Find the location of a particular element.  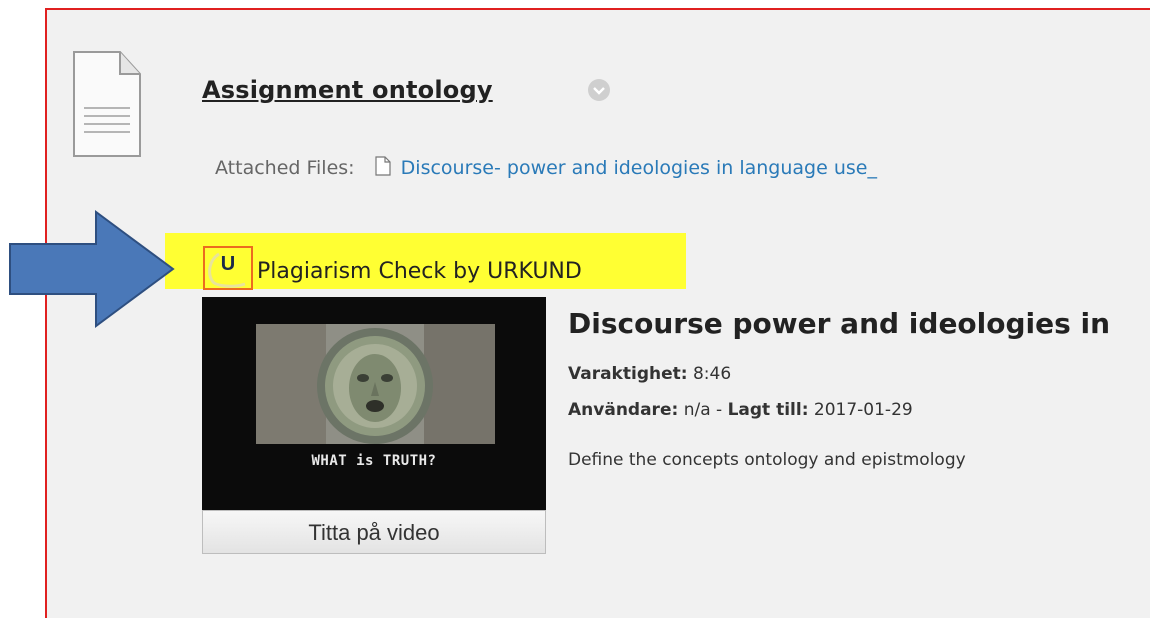

video-thumbnail: WHAT is TRUTH? is located at coordinates (374, 403).